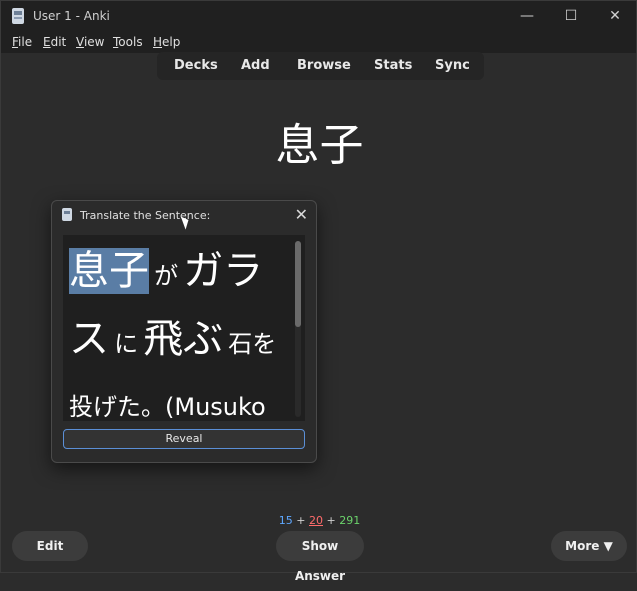  What do you see at coordinates (316, 520) in the screenshot?
I see `learning-count: 20` at bounding box center [316, 520].